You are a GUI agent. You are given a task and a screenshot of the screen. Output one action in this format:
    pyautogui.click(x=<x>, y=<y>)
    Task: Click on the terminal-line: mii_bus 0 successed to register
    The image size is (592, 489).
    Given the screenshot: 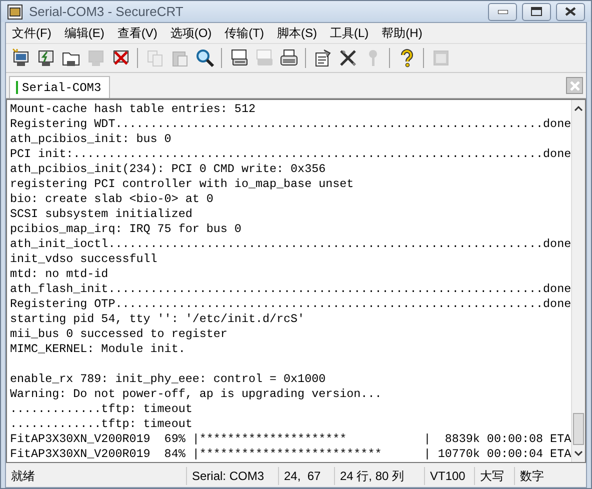 What is the action you would take?
    pyautogui.click(x=119, y=334)
    